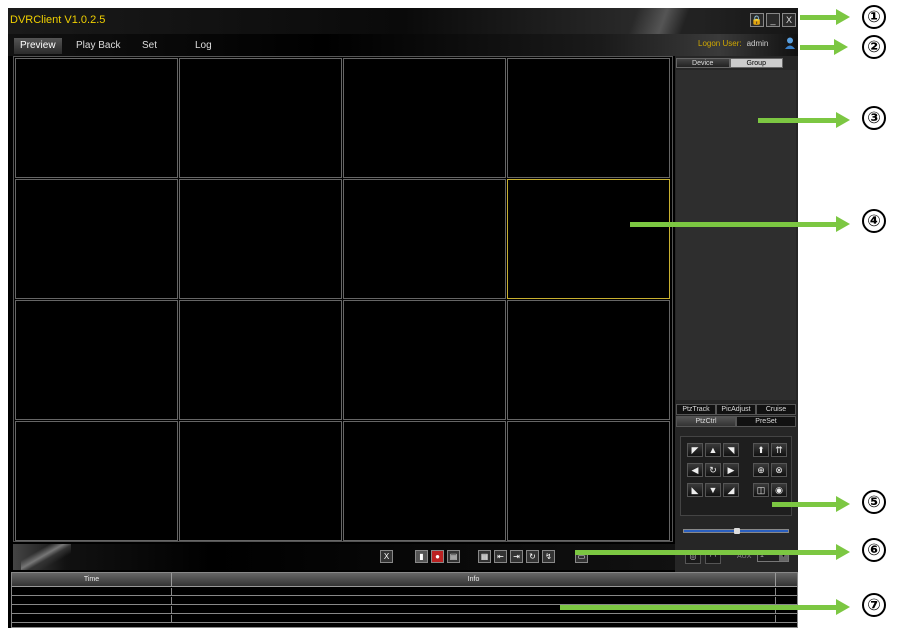 The width and height of the screenshot is (898, 628). I want to click on annotation-marker-3: ③, so click(874, 118).